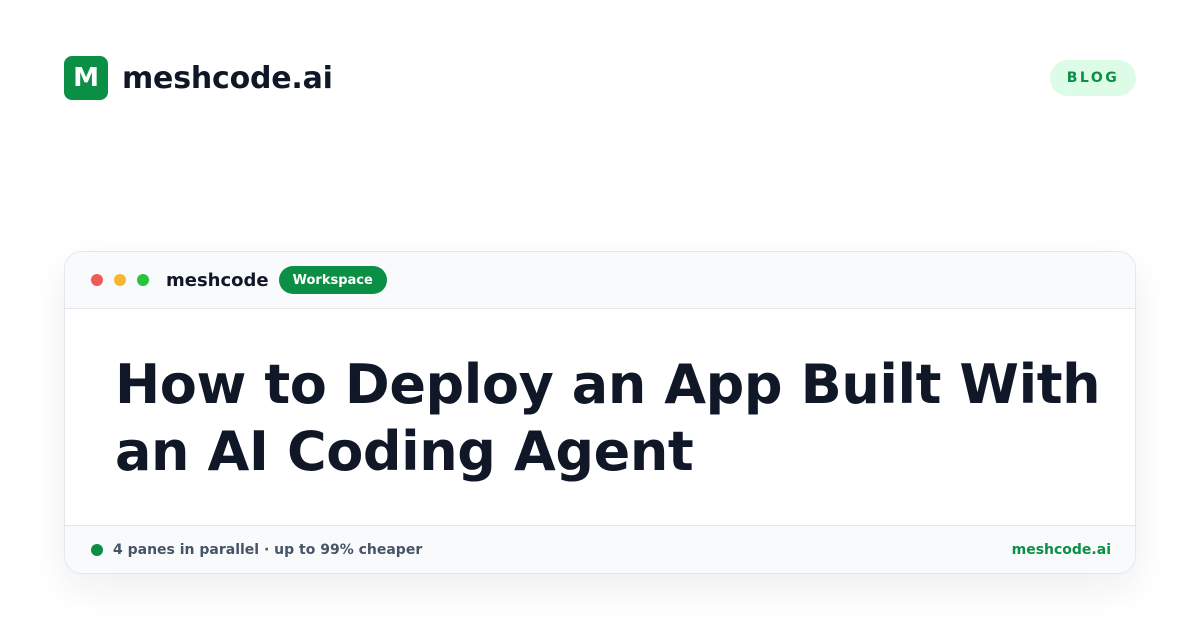  Describe the element at coordinates (97, 549) in the screenshot. I see `status-dot-icon` at that location.